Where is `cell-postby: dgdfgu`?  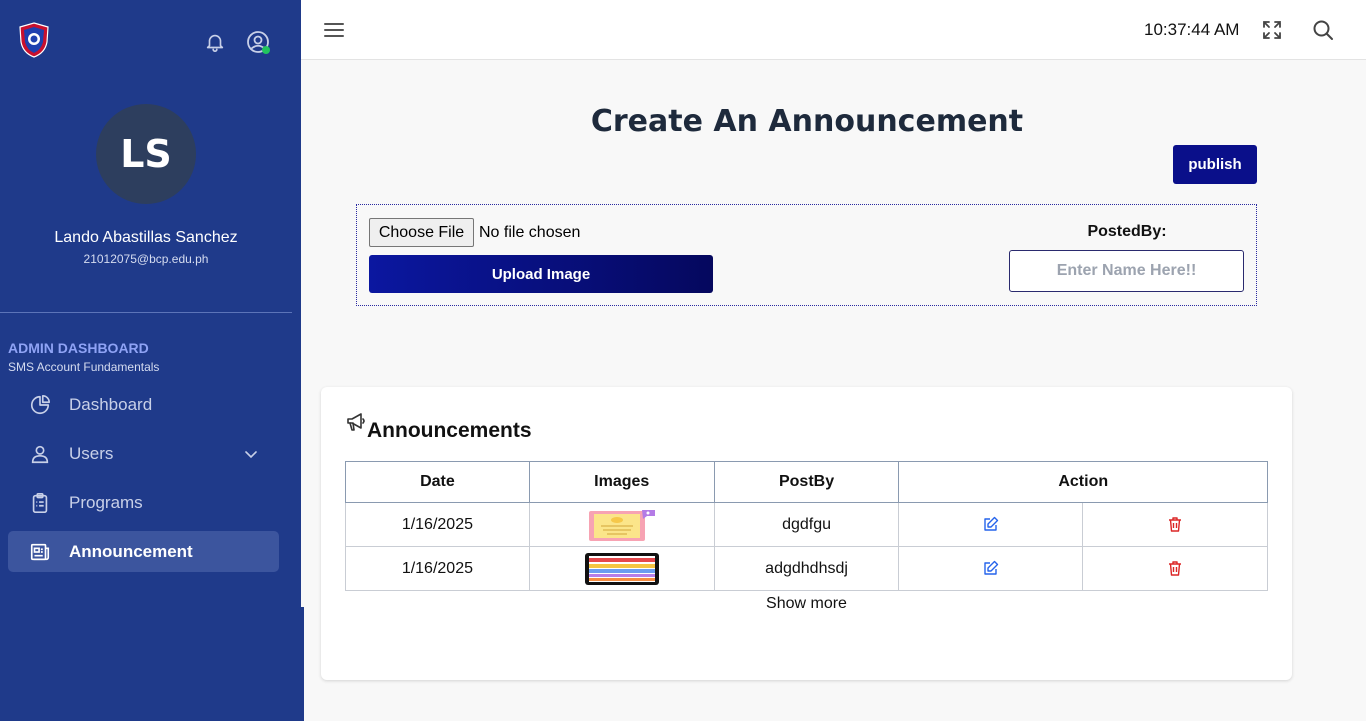 cell-postby: dgdfgu is located at coordinates (806, 524).